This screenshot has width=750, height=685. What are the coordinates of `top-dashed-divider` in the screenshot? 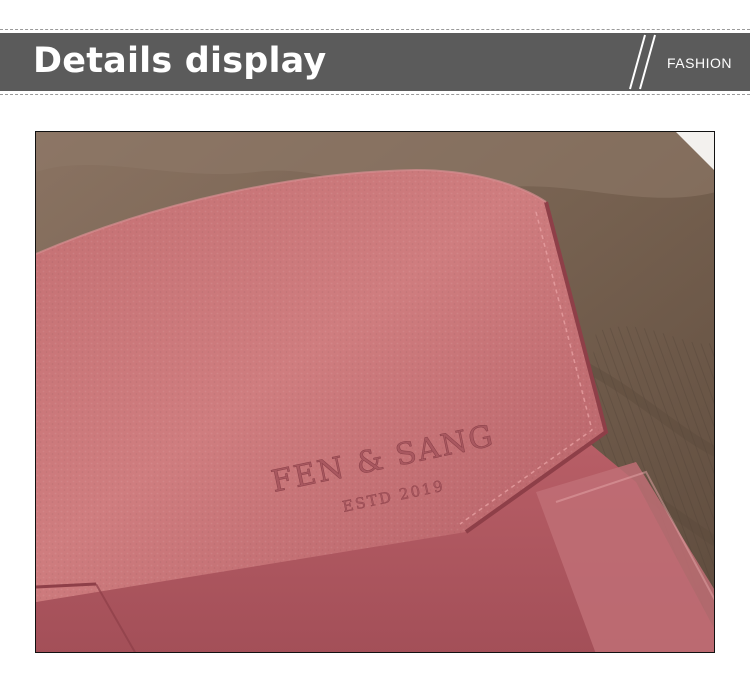 It's located at (375, 29).